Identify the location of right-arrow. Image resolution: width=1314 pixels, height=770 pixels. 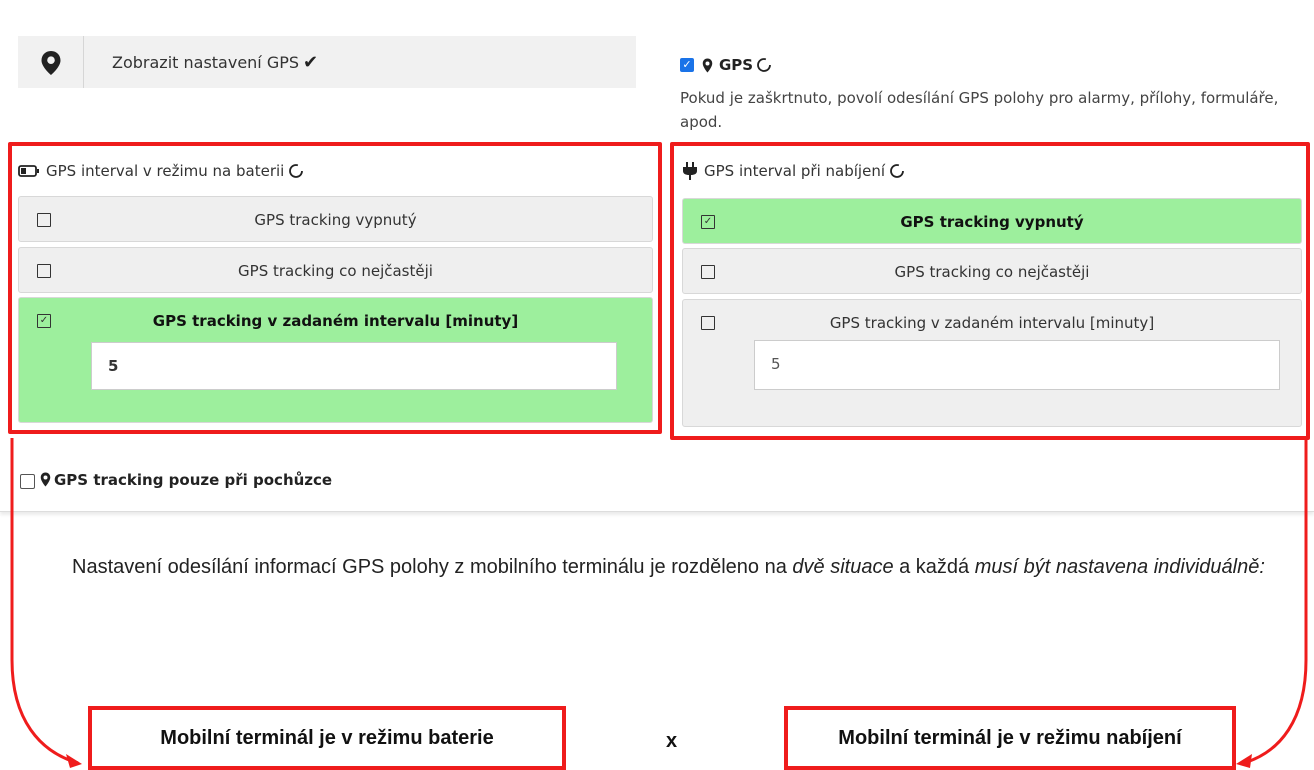
(1275, 601).